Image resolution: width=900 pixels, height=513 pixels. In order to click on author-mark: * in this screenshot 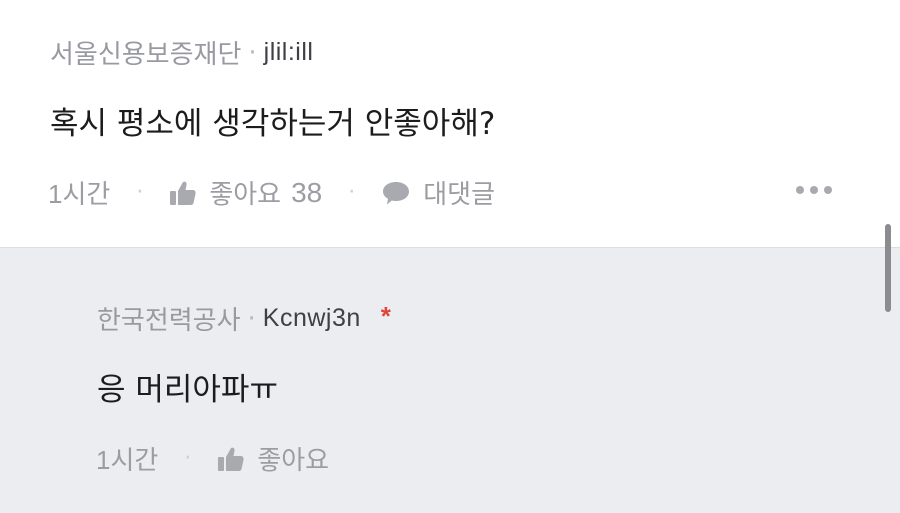, I will do `click(385, 316)`.